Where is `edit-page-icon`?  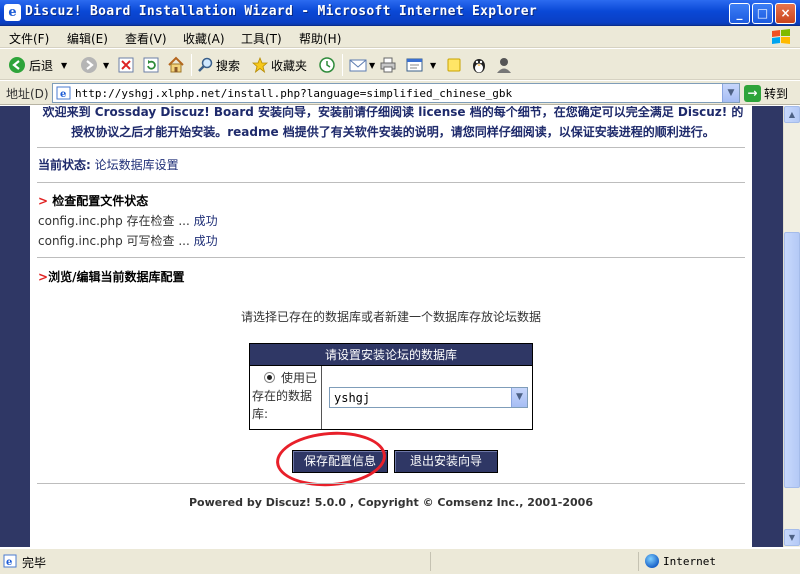 edit-page-icon is located at coordinates (414, 65).